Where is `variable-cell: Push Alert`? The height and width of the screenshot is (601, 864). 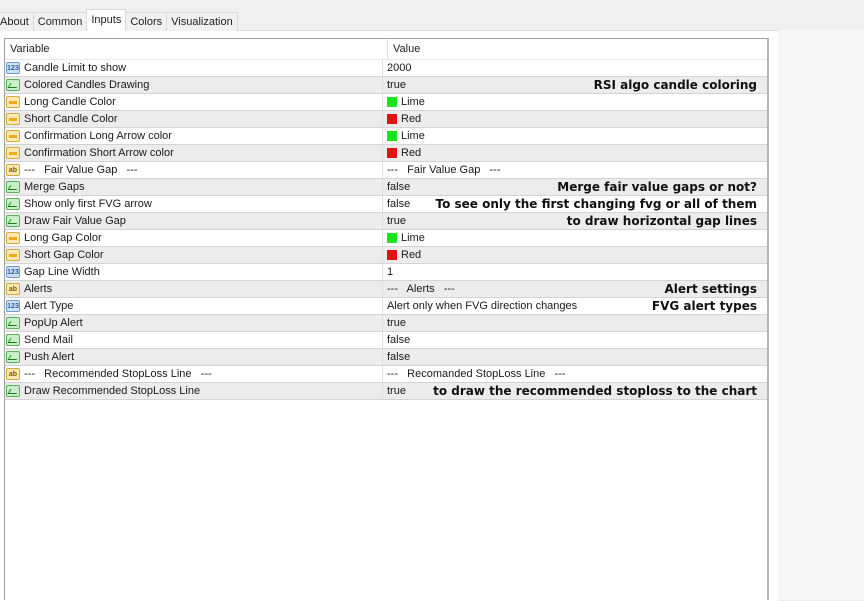
variable-cell: Push Alert is located at coordinates (194, 357).